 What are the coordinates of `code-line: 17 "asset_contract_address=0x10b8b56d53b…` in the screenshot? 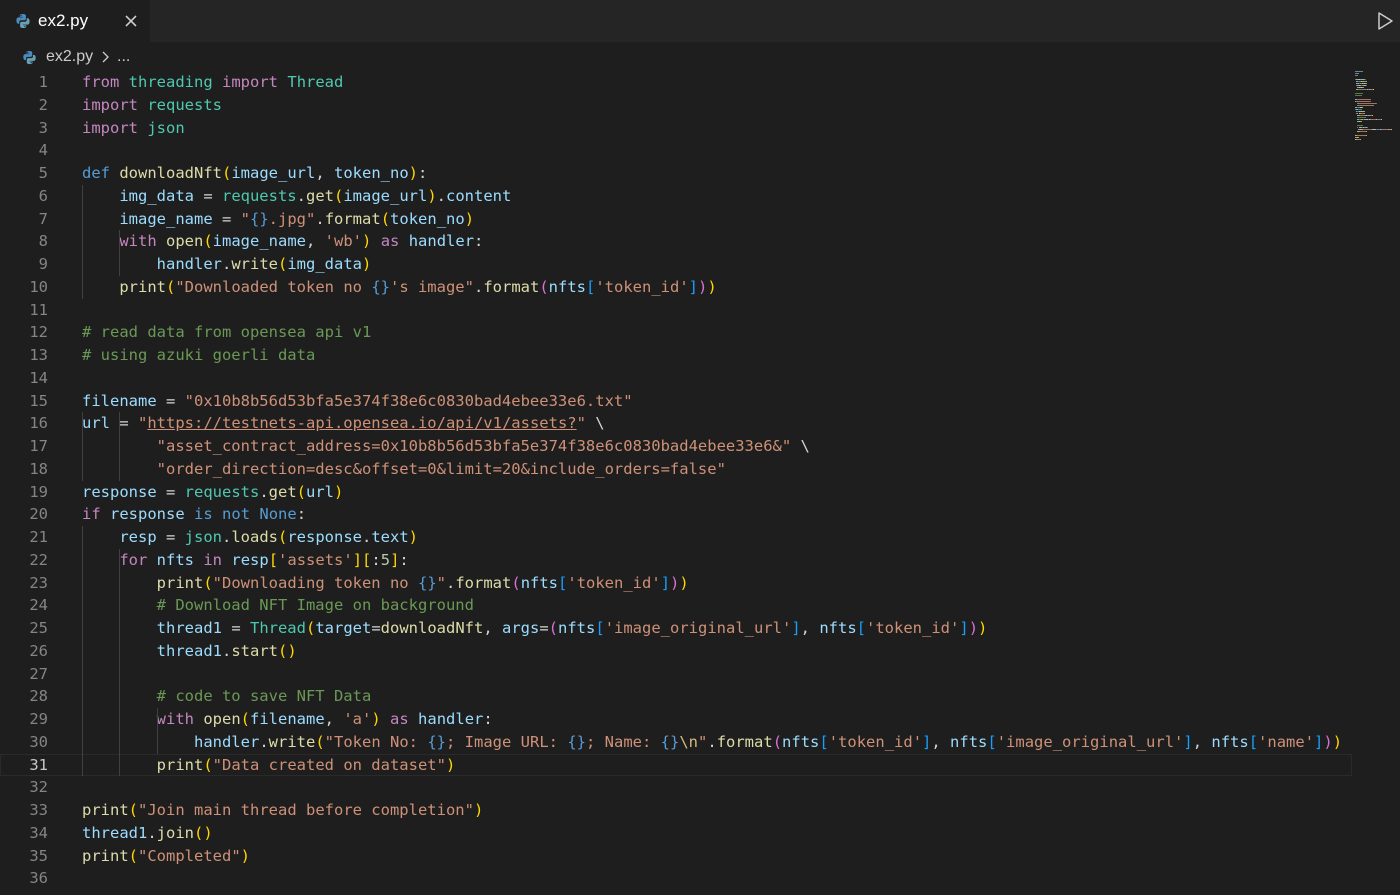 It's located at (676, 446).